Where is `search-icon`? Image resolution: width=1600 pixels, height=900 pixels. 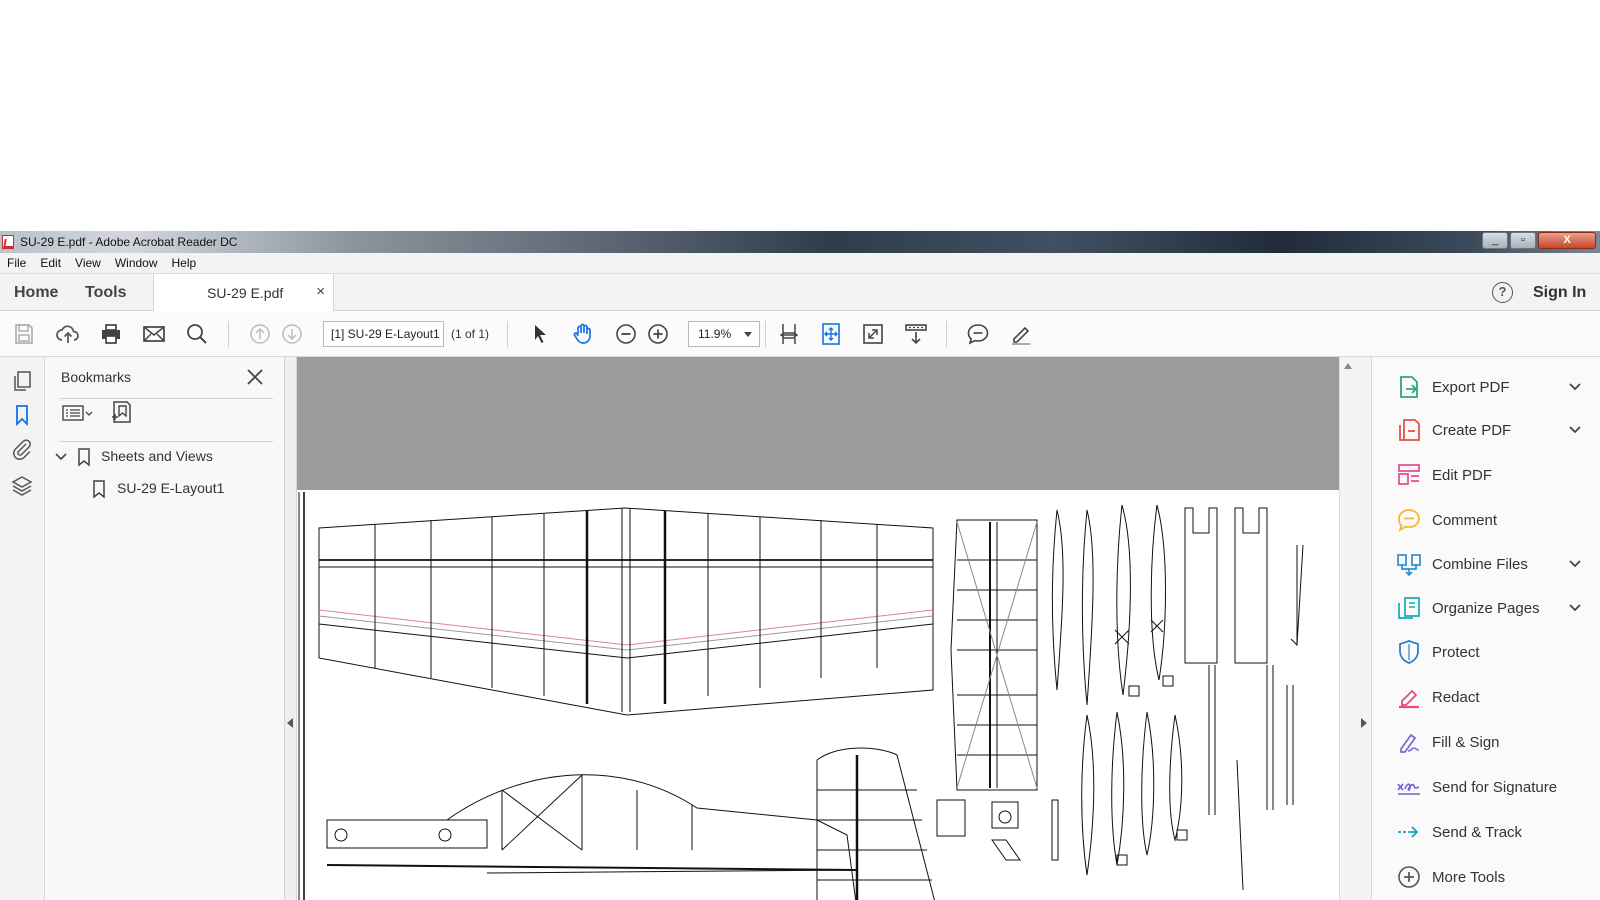
search-icon is located at coordinates (197, 334).